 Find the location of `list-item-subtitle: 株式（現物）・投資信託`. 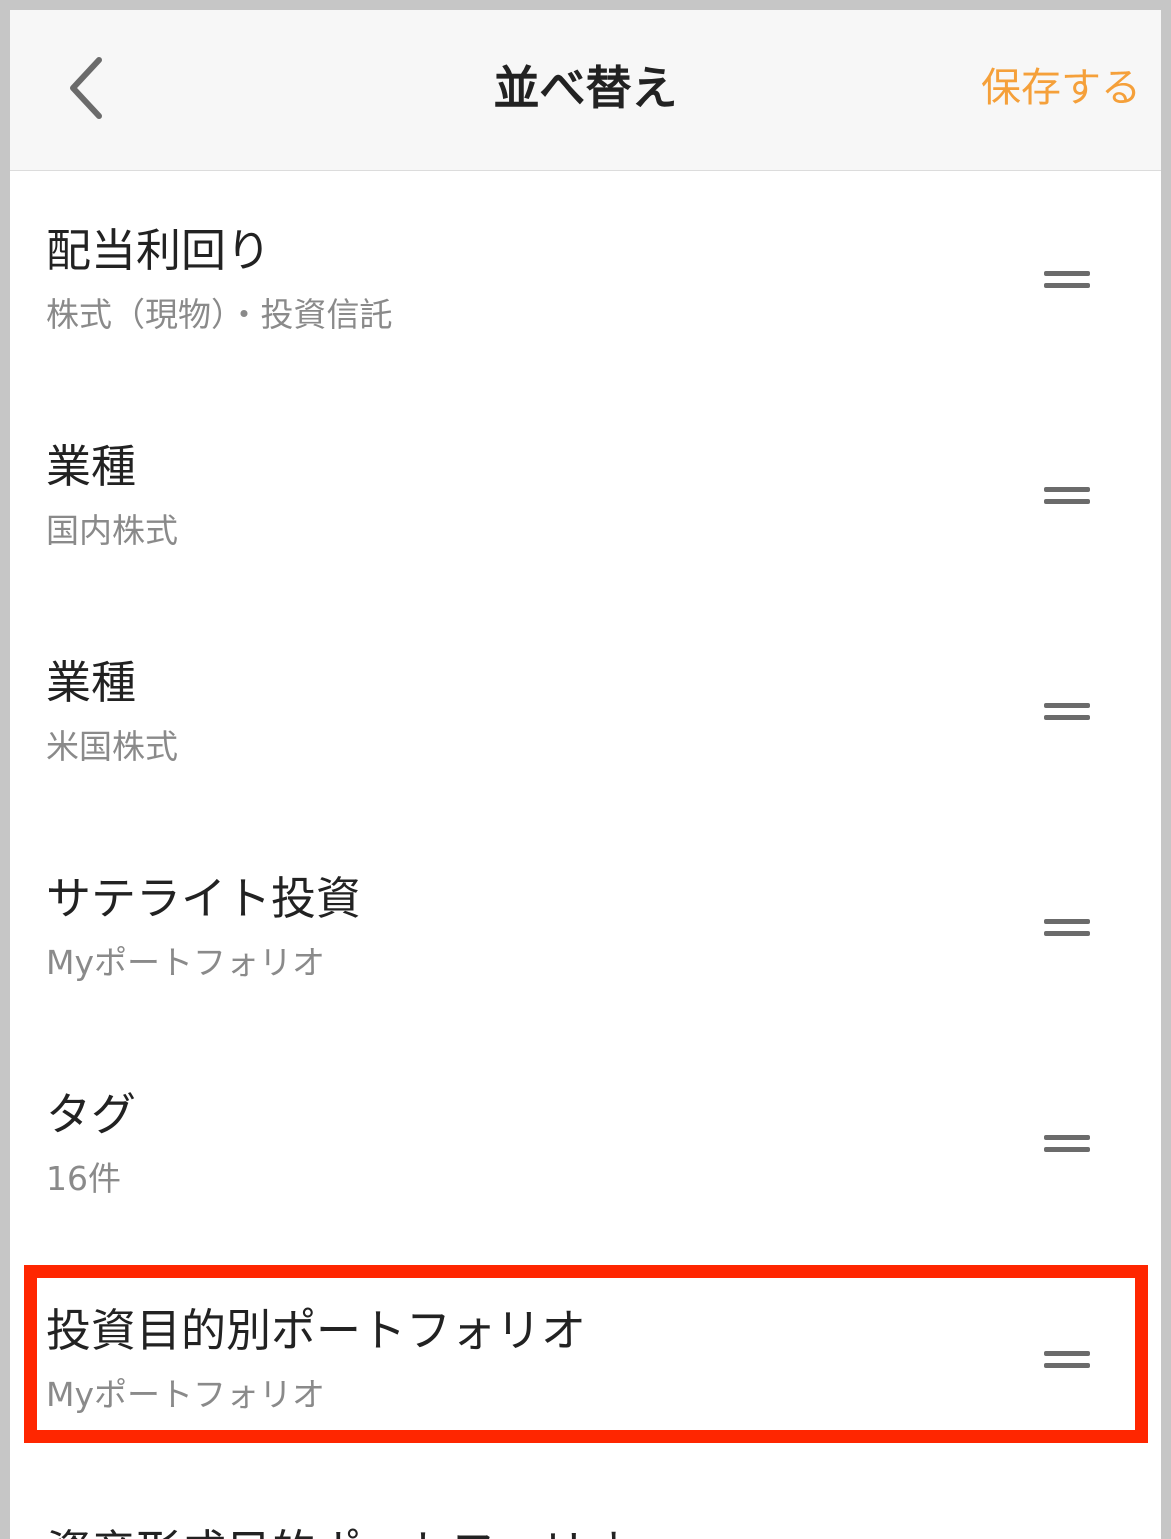

list-item-subtitle: 株式（現物）・投資信託 is located at coordinates (219, 314).